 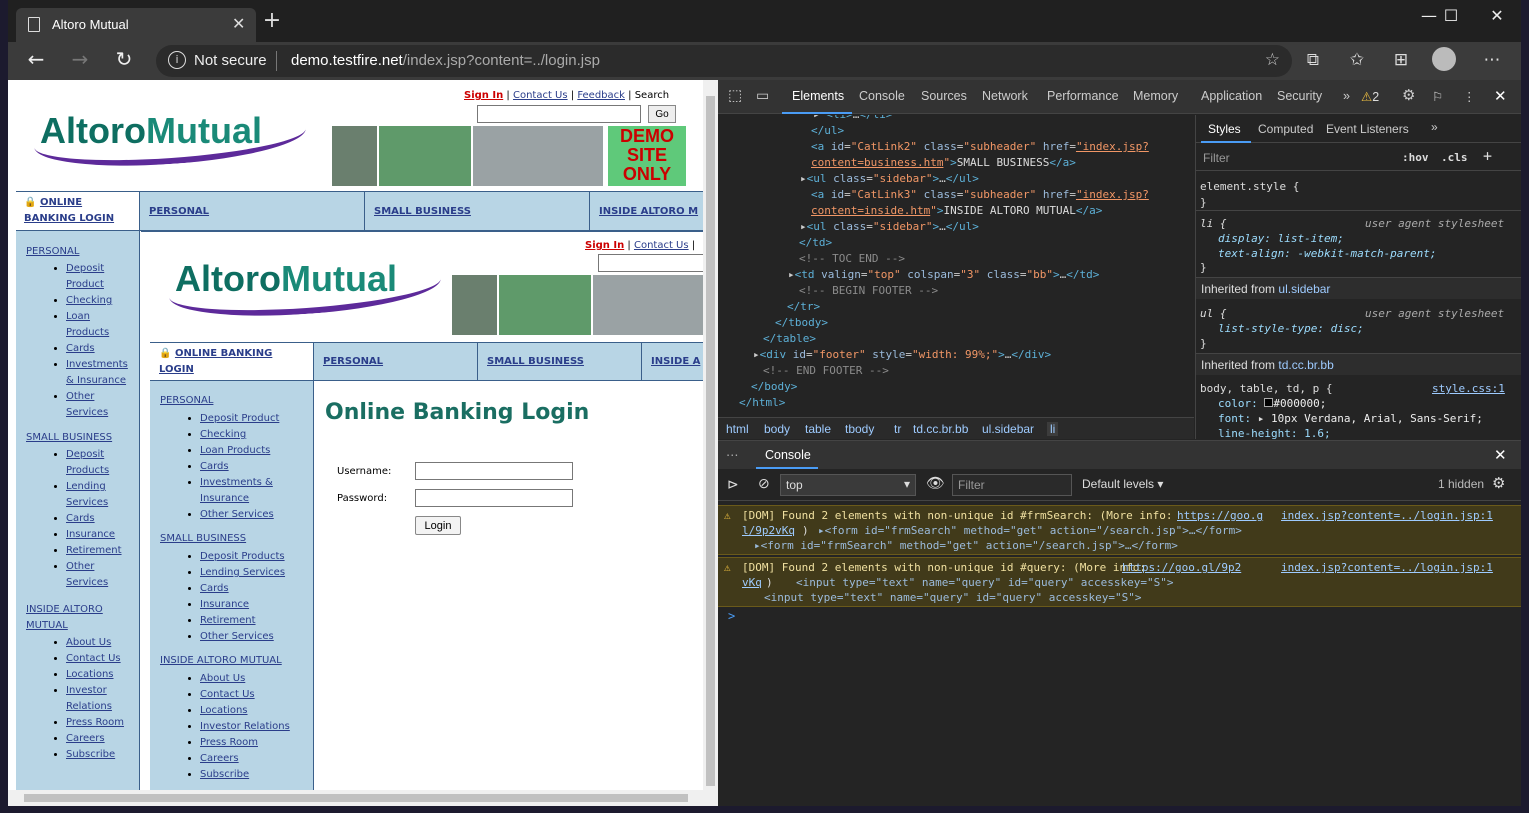 I want to click on close-tab-icon: ✕, so click(x=238, y=23).